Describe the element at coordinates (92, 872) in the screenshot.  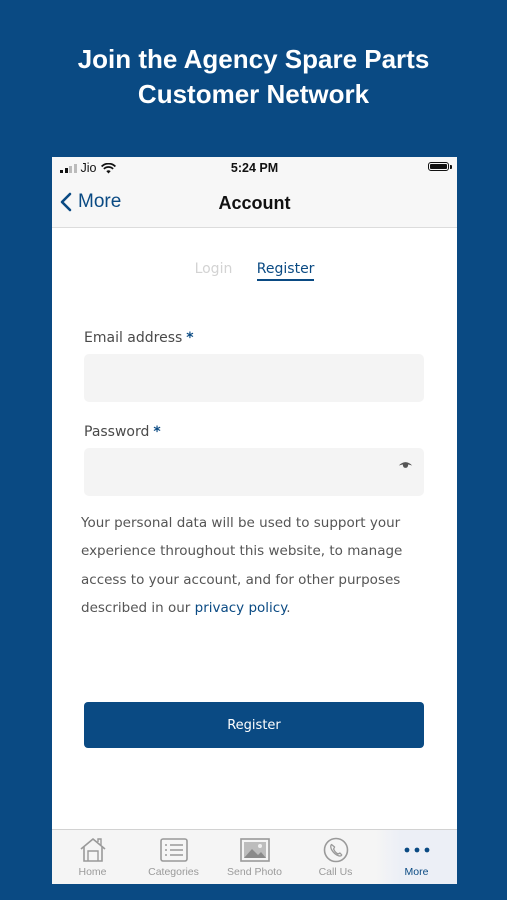
I see `tab-home-label: Home` at that location.